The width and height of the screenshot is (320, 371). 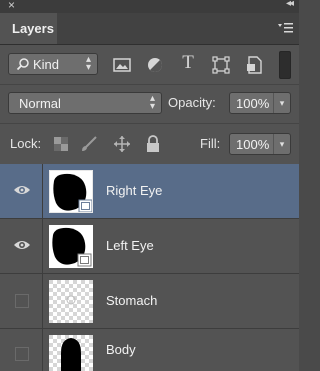 What do you see at coordinates (11, 6) in the screenshot?
I see `close-panel-button: ×` at bounding box center [11, 6].